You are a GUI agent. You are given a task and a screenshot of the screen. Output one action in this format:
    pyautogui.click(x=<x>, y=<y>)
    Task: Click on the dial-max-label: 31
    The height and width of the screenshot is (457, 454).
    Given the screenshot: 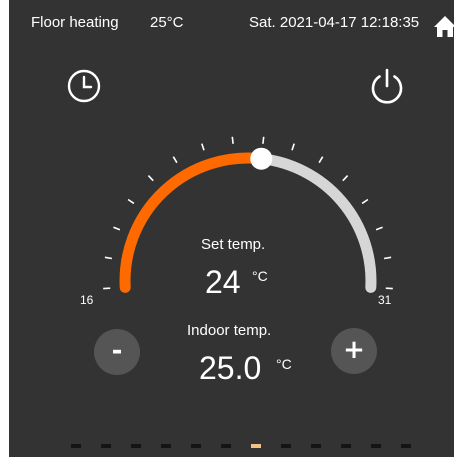 What is the action you would take?
    pyautogui.click(x=385, y=300)
    